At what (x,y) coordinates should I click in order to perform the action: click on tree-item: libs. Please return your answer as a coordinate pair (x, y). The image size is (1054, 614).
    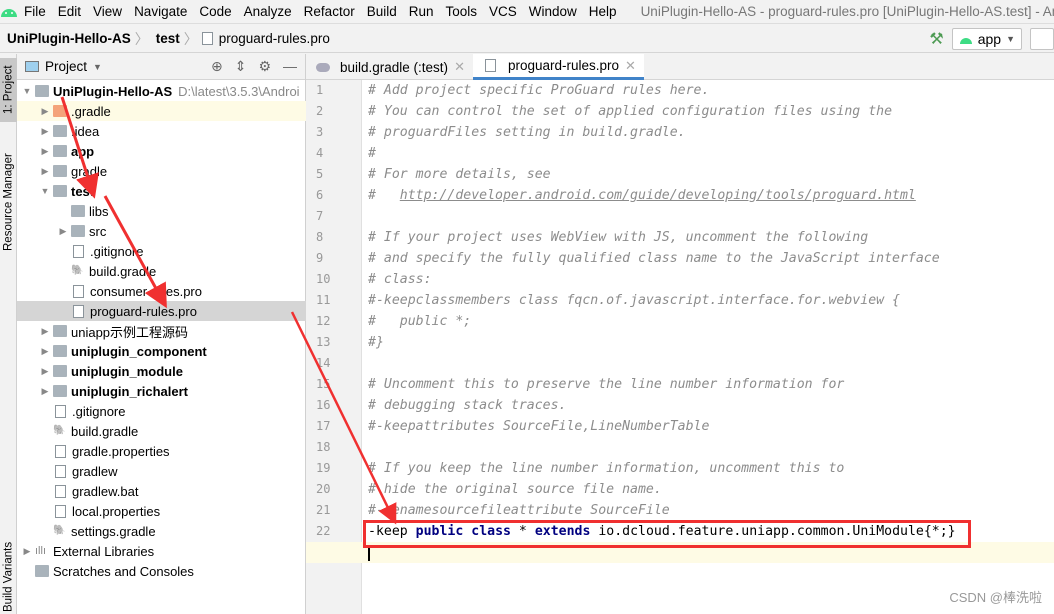
    Looking at the image, I should click on (161, 211).